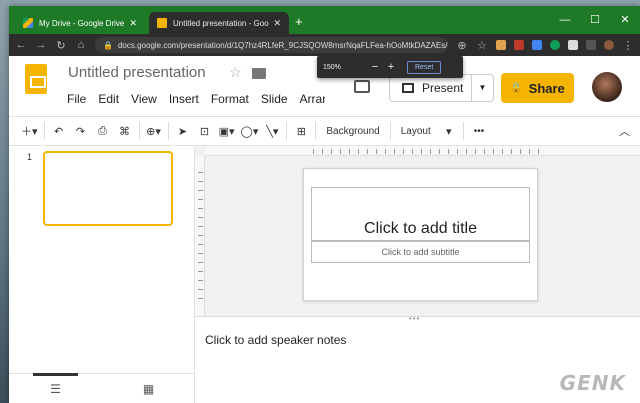  What do you see at coordinates (200, 236) in the screenshot?
I see `vertical-ruler` at bounding box center [200, 236].